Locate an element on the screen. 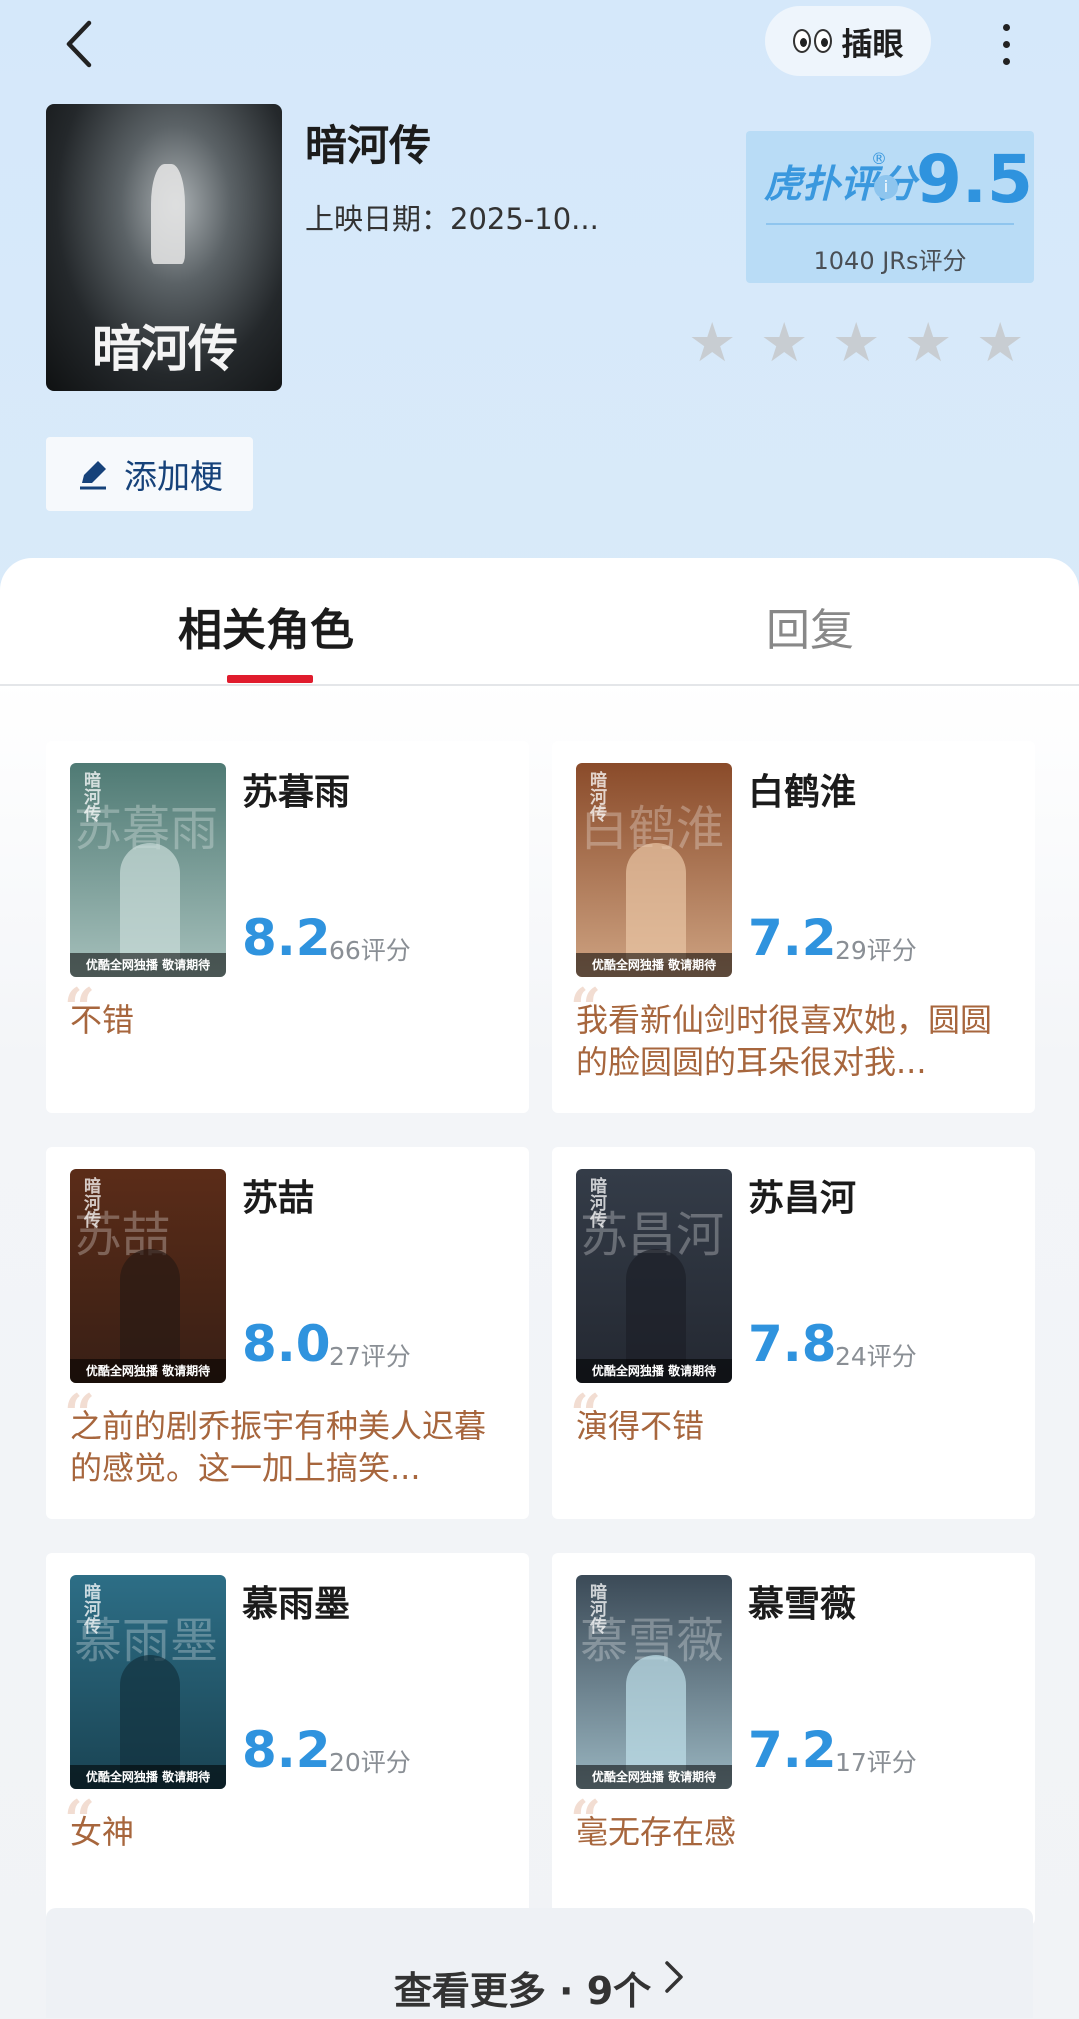 Image resolution: width=1079 pixels, height=2019 pixels. role-top-comment: 演得不错 is located at coordinates (791, 1426).